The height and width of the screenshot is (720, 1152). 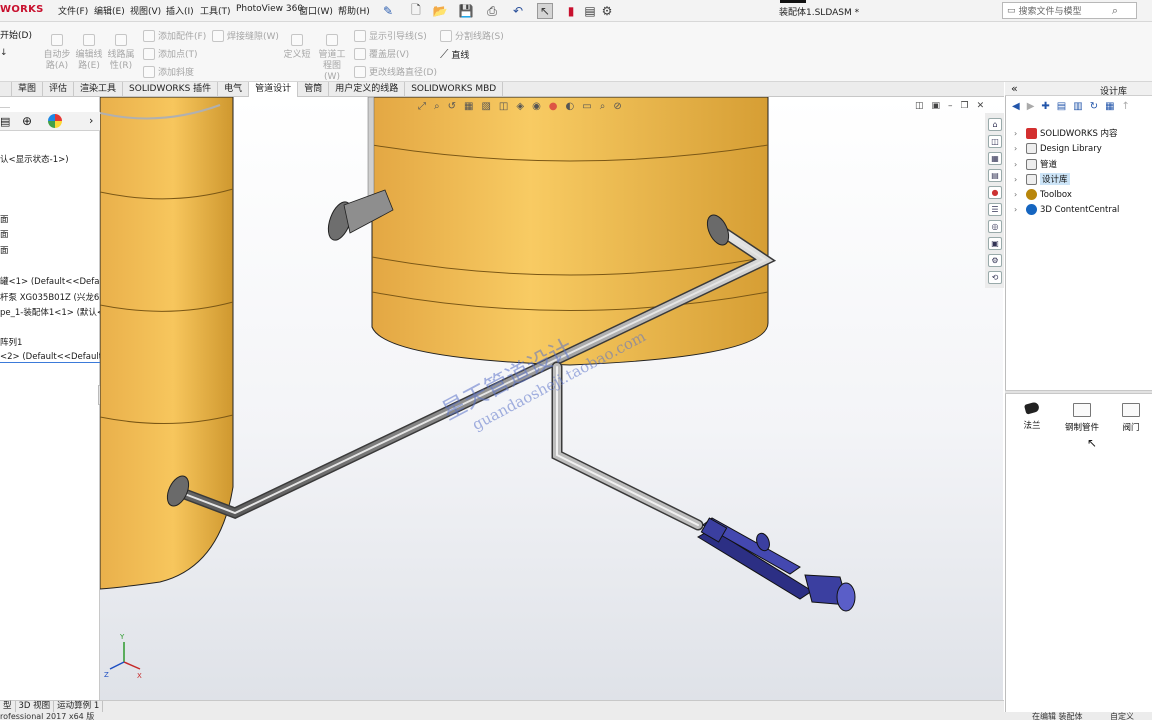 What do you see at coordinates (1042, 179) in the screenshot?
I see `library-item-design-lib-cn: › 设计库` at bounding box center [1042, 179].